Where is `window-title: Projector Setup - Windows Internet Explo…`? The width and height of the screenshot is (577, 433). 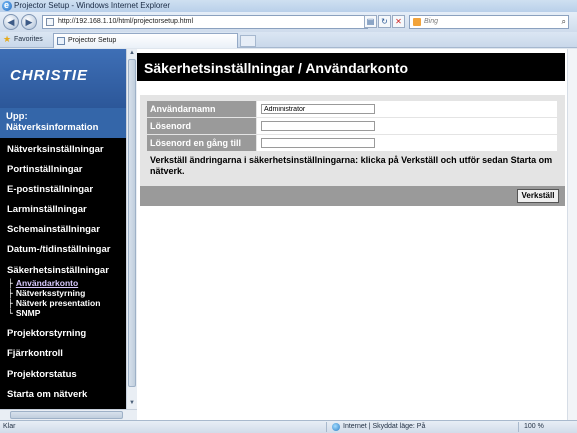
window-title: Projector Setup - Windows Internet Explo… is located at coordinates (92, 5).